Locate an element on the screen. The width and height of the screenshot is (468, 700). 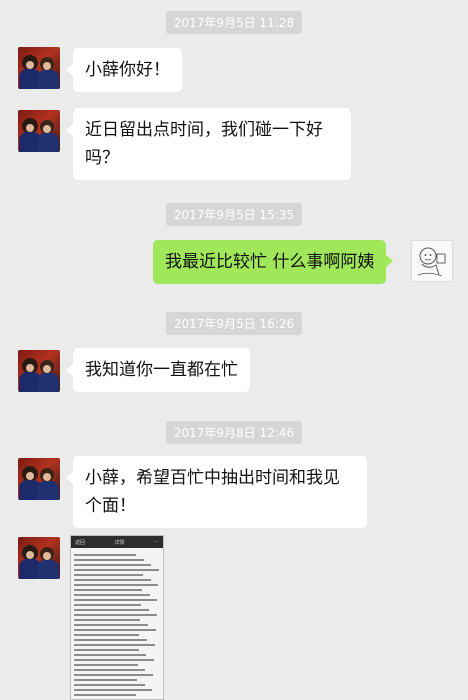
document-image-header: 返回 详情 ··· is located at coordinates (117, 542).